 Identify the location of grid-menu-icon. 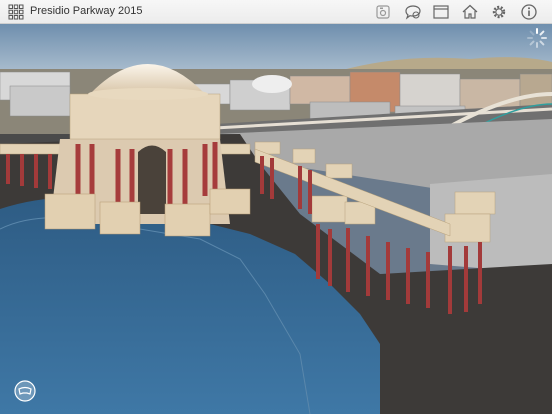
(16, 12).